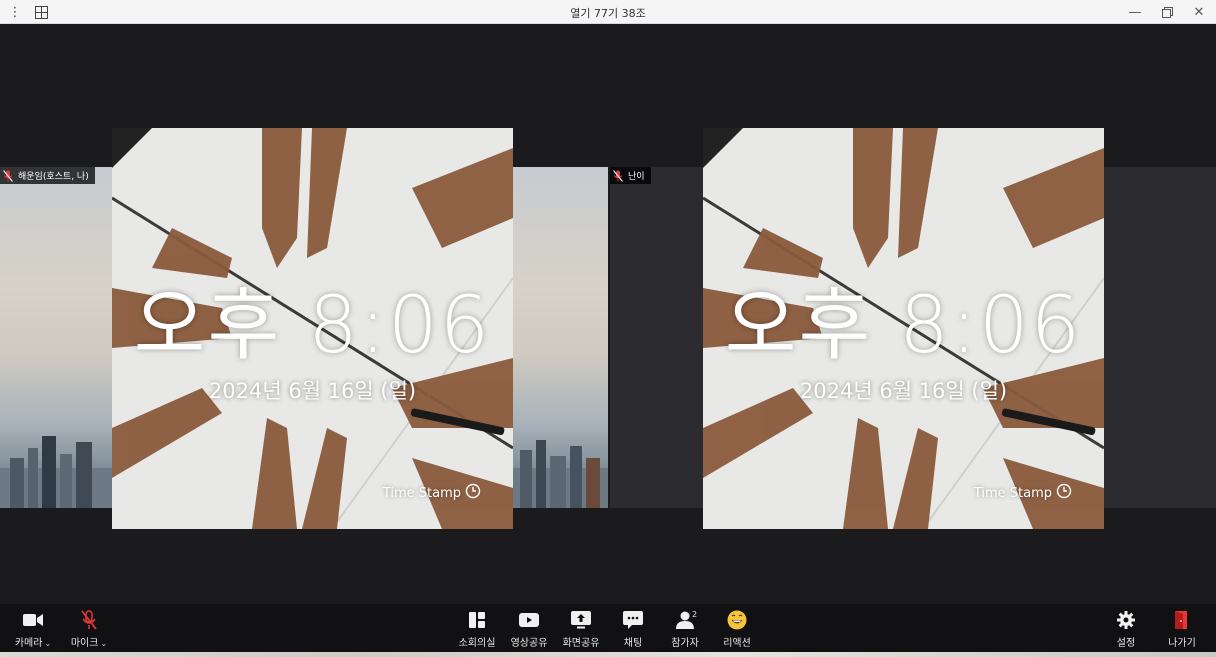 Image resolution: width=1216 pixels, height=657 pixels. What do you see at coordinates (636, 177) in the screenshot?
I see `participant-name: 난이` at bounding box center [636, 177].